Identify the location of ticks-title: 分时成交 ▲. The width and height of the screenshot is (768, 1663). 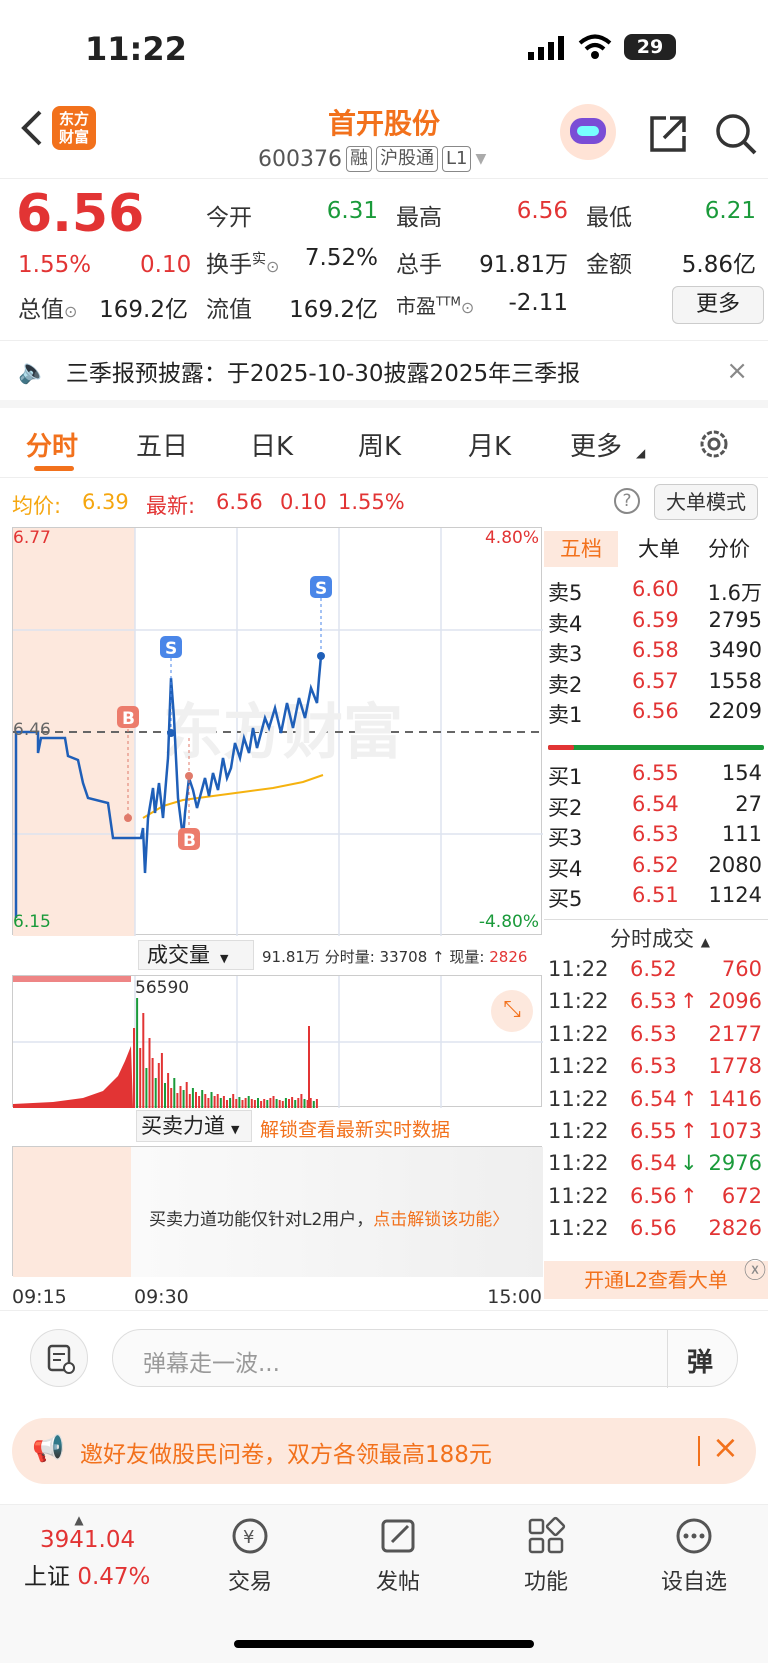
(660, 938).